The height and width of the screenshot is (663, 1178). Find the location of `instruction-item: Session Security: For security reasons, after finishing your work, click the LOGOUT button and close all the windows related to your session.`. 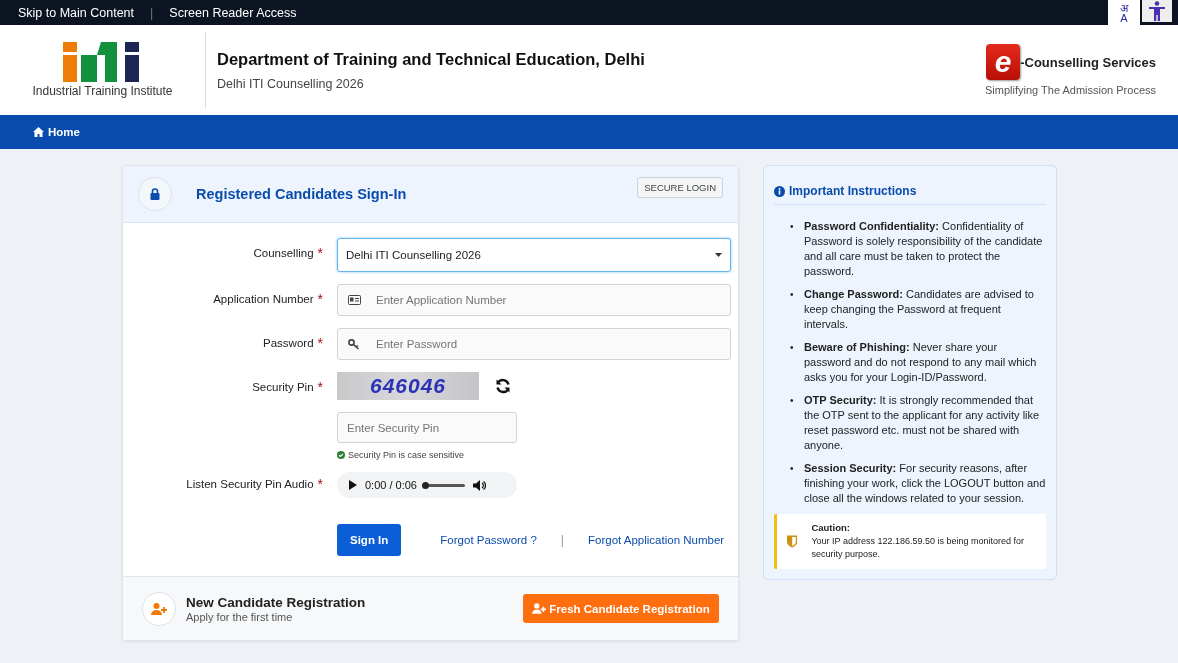

instruction-item: Session Security: For security reasons, after finishing your work, click the LOGOUT button and close all the windows related to your session. is located at coordinates (924, 483).